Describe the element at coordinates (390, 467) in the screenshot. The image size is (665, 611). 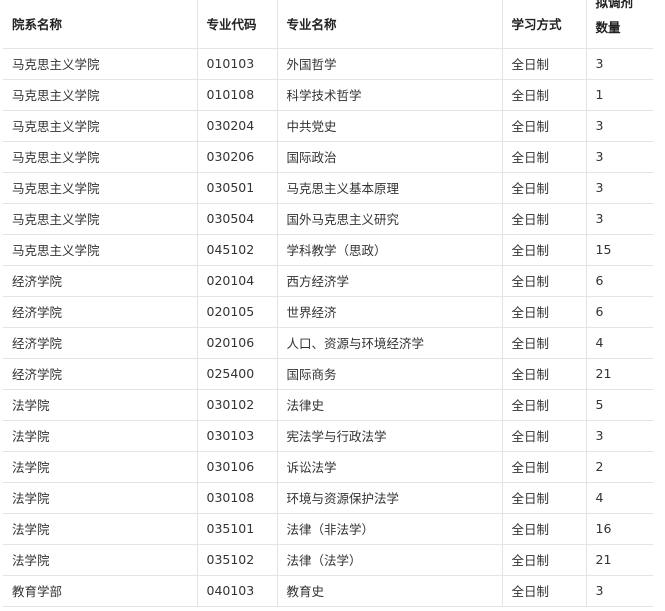
I see `cell-major-name: 诉讼法学` at that location.